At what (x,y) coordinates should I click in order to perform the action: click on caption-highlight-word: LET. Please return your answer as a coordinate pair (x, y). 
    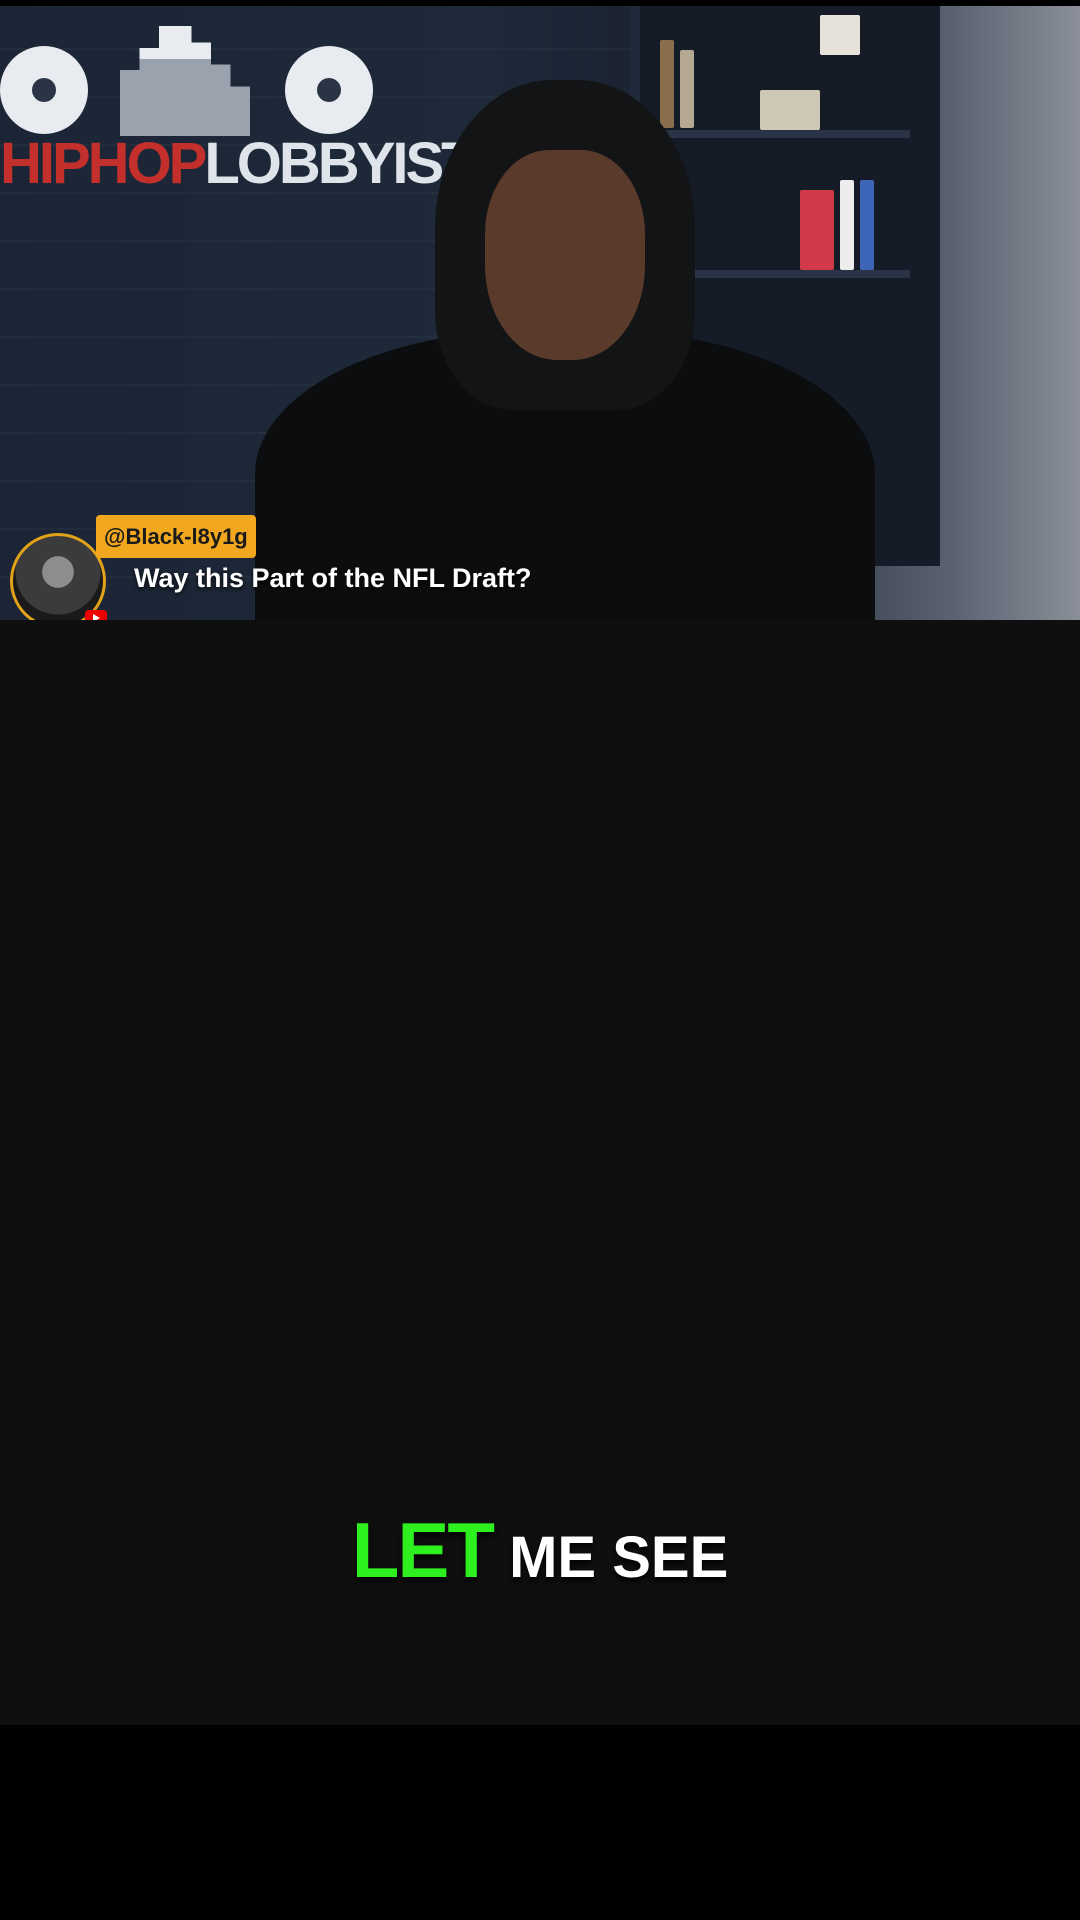
    Looking at the image, I should click on (423, 1550).